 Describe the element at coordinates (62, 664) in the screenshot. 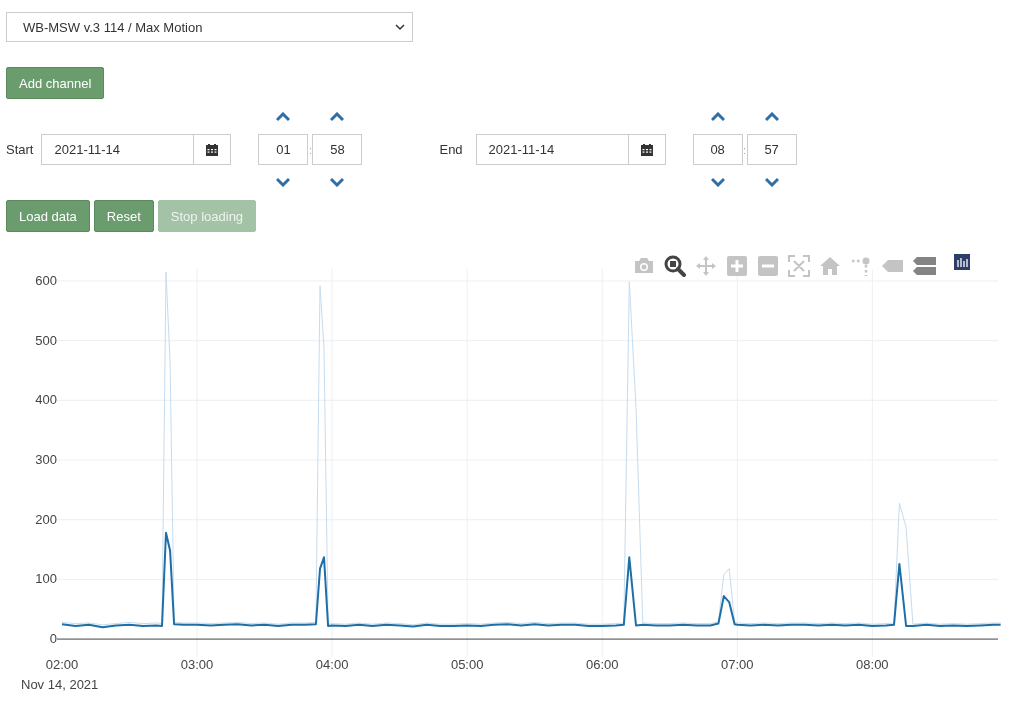

I see `x-tick-label: 02:00` at that location.